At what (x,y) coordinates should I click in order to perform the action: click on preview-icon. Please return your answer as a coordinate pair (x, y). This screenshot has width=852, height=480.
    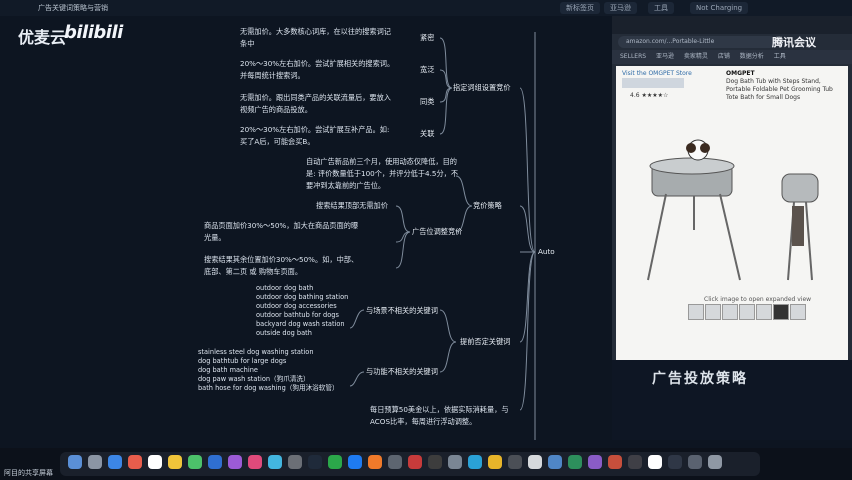
    Looking at the image, I should click on (655, 462).